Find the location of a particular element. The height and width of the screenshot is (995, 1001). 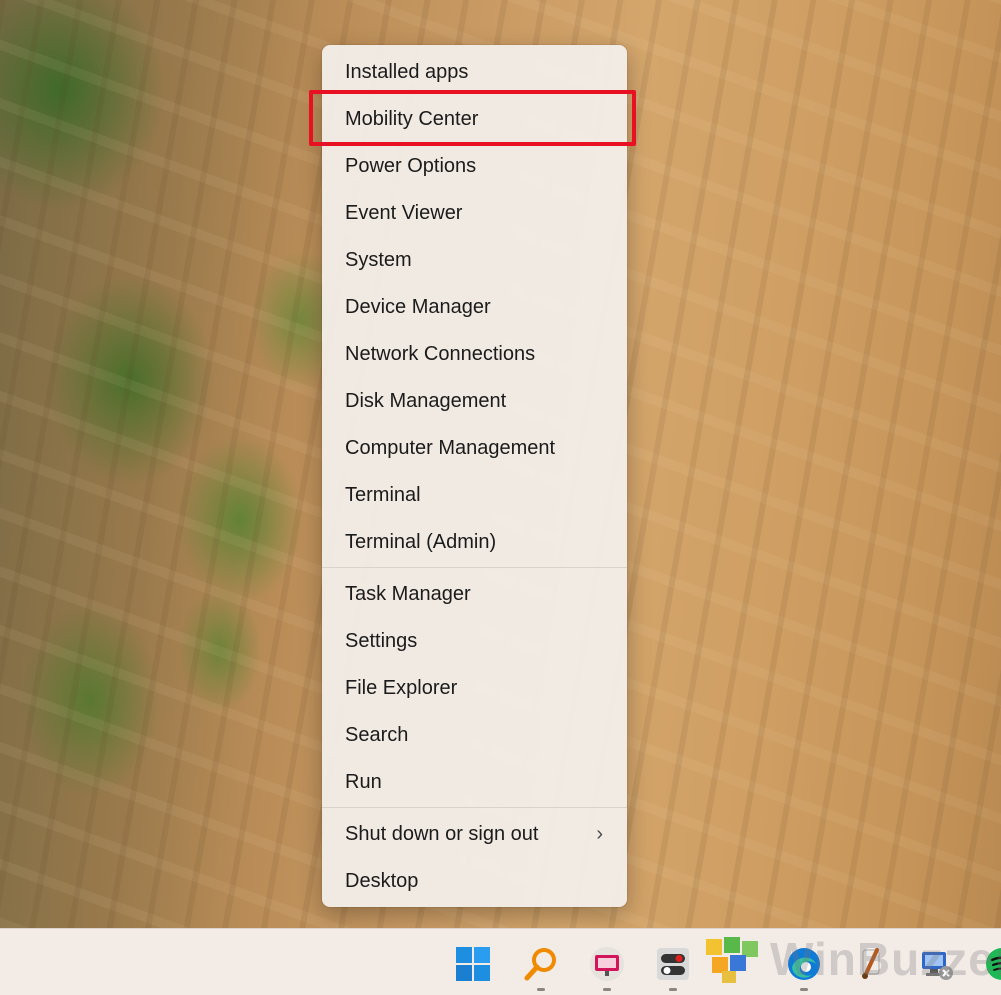

menu-item-desktop: Desktop is located at coordinates (474, 881).